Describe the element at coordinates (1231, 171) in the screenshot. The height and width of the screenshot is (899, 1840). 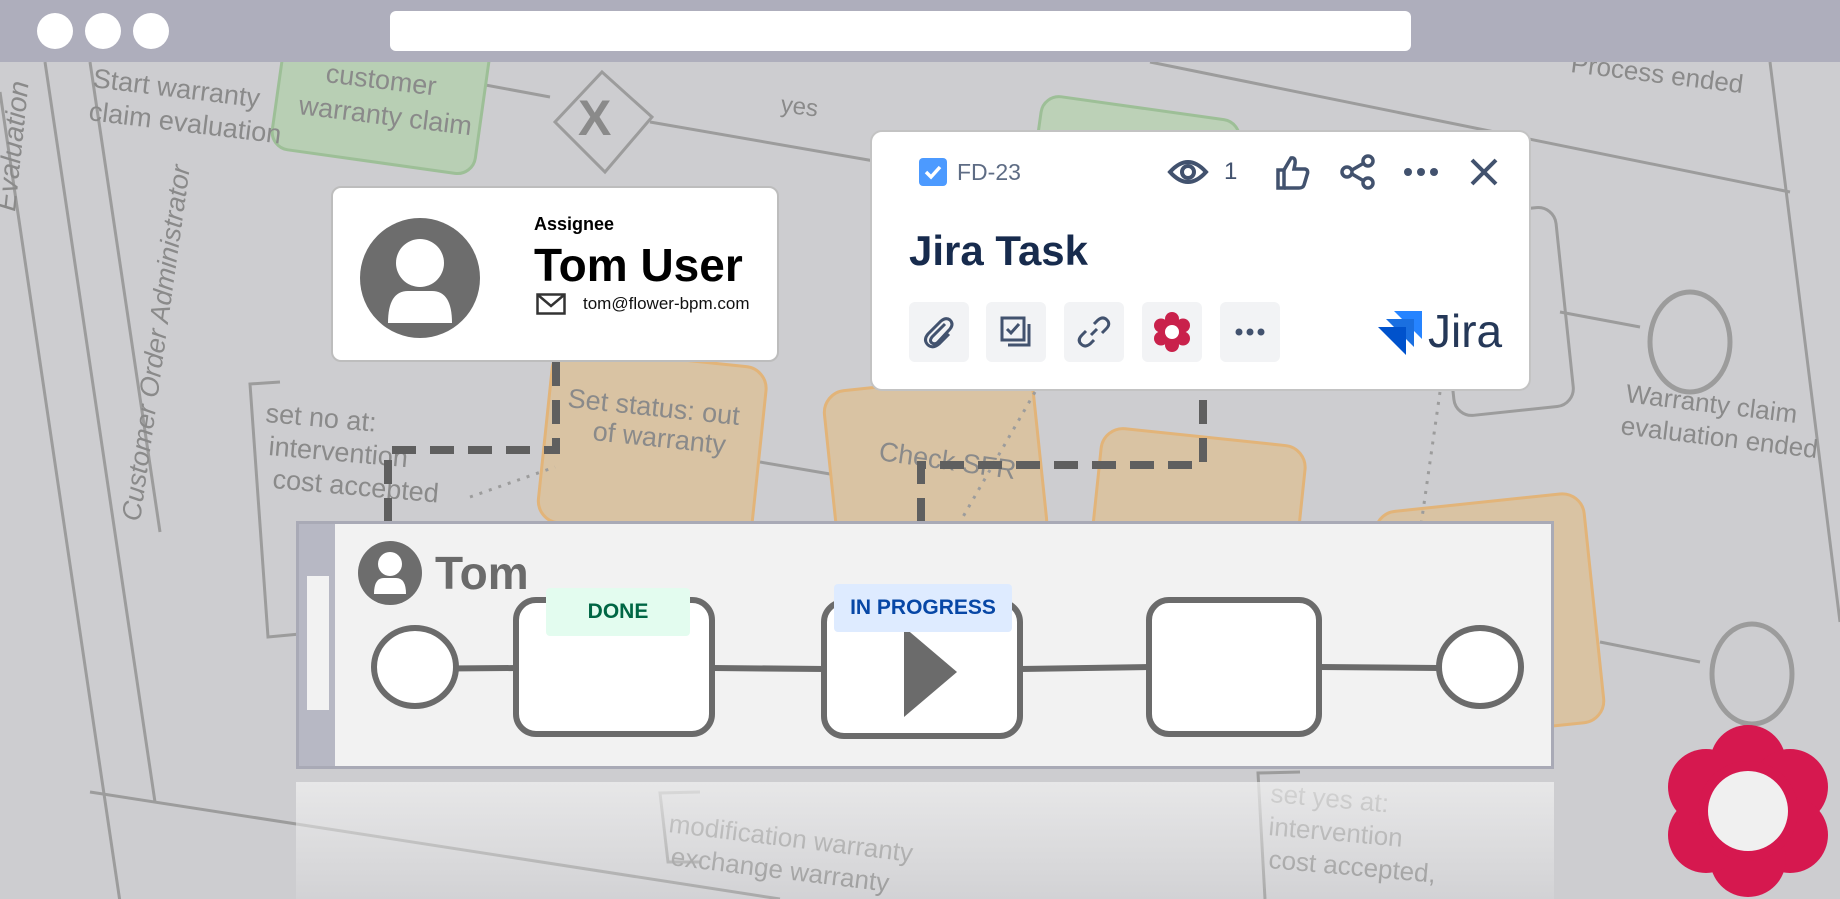
I see `watcher-count: 1` at that location.